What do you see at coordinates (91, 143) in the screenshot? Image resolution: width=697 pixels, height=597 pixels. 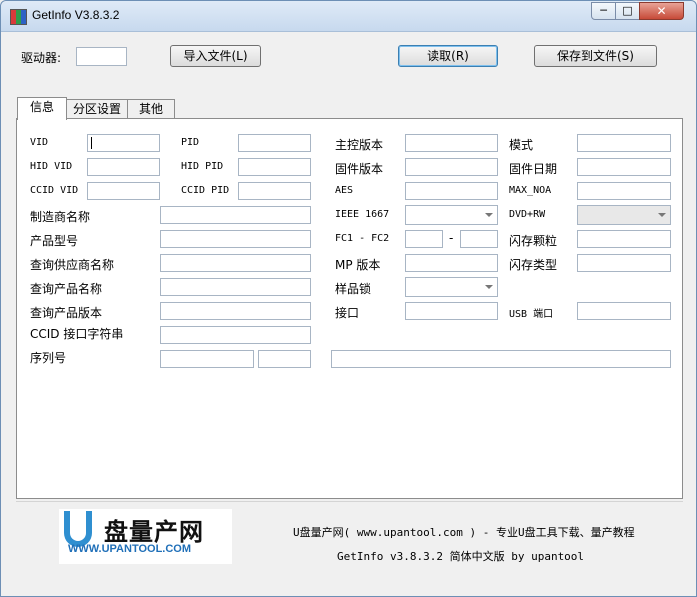 I see `text-caret` at bounding box center [91, 143].